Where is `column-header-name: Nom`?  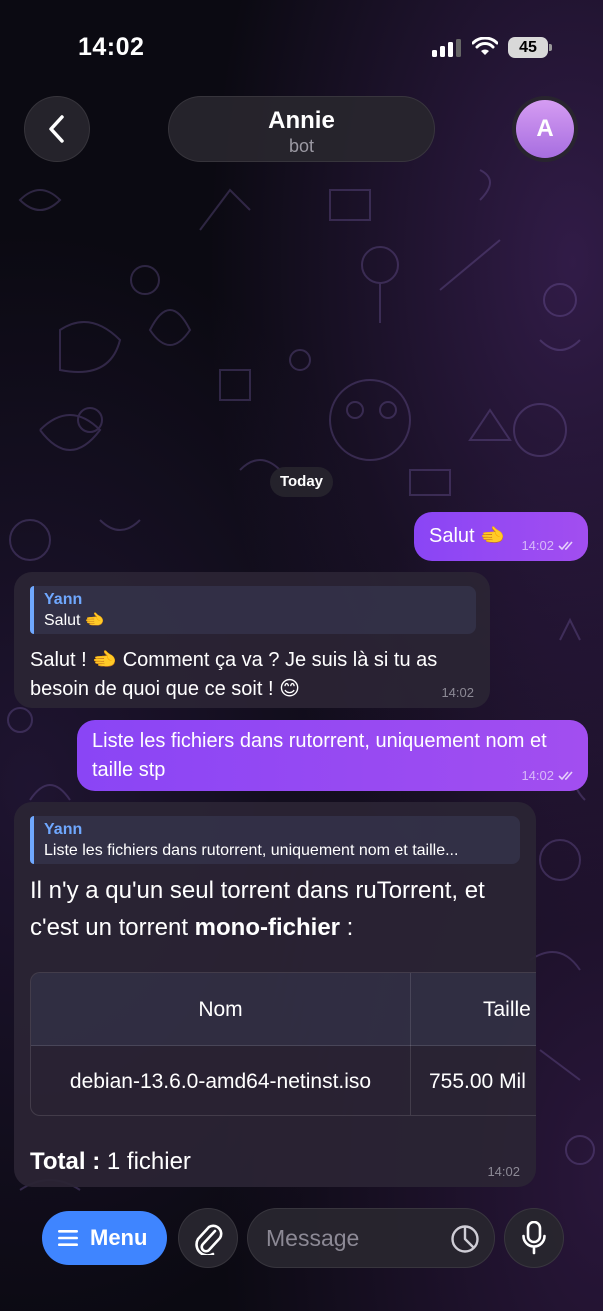
column-header-name: Nom is located at coordinates (220, 1009).